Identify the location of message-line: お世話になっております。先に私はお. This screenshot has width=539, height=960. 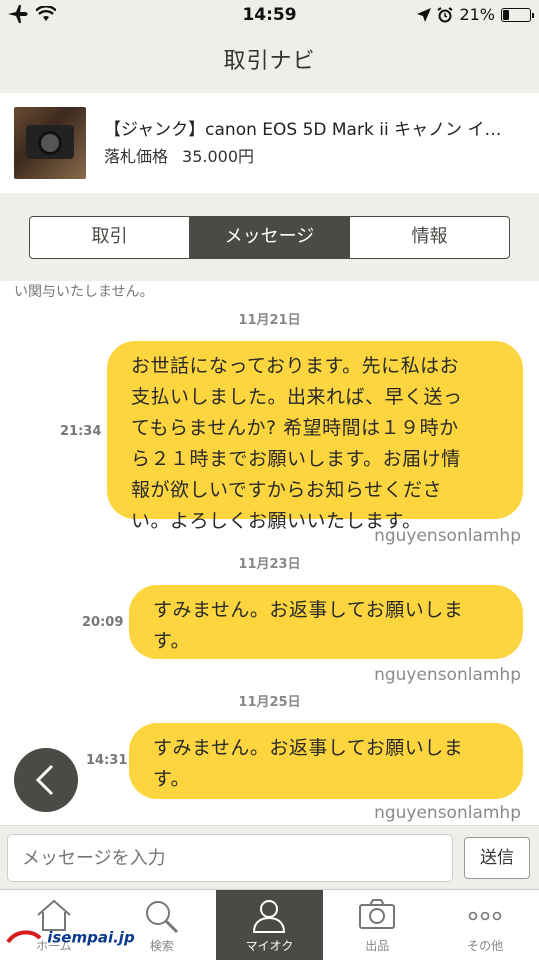
(295, 366).